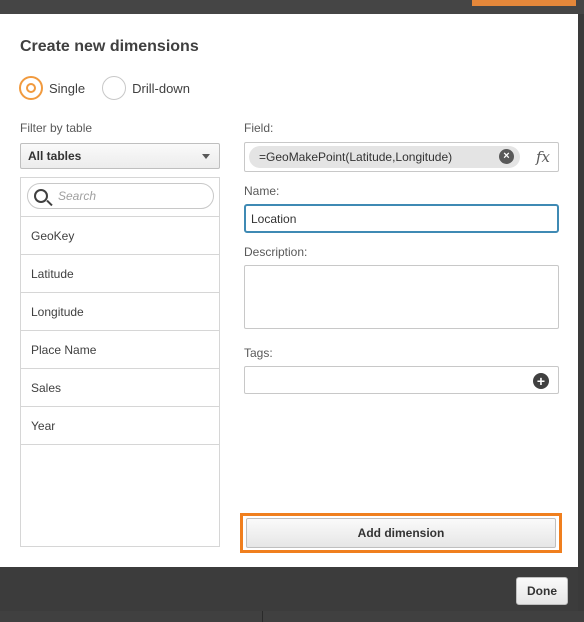 This screenshot has width=584, height=622. What do you see at coordinates (77, 196) in the screenshot?
I see `search-placeholder: Search` at bounding box center [77, 196].